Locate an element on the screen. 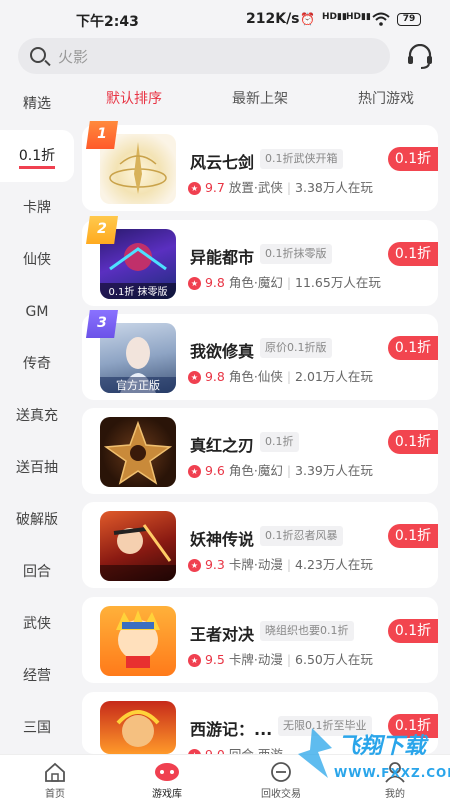 The image size is (450, 800). chibi-art-icon is located at coordinates (138, 639).